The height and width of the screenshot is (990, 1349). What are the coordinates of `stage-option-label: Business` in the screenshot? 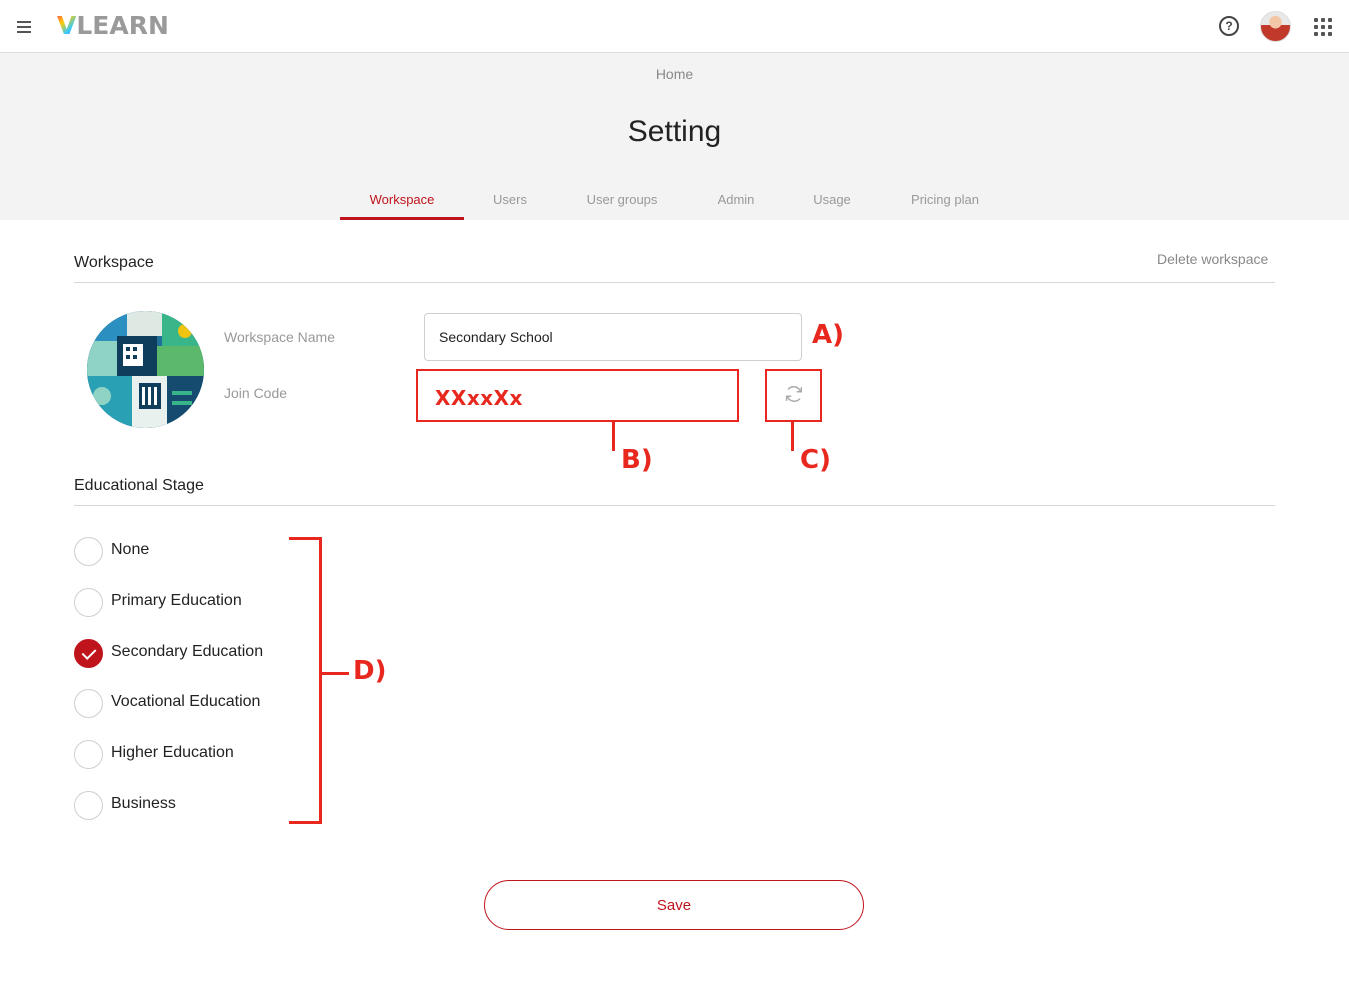 It's located at (143, 803).